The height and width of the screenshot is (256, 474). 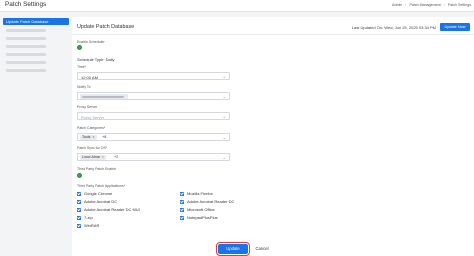 I want to click on proxy-server-select: Proxy Server ⌄, so click(x=153, y=116).